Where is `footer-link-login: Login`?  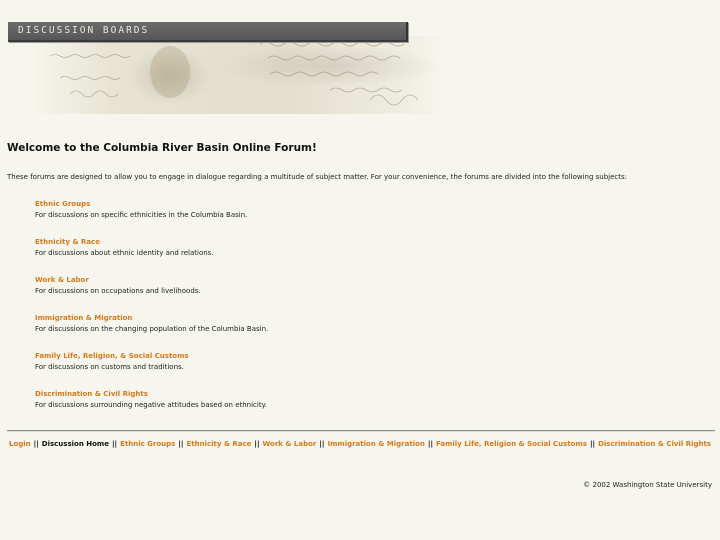
footer-link-login: Login is located at coordinates (20, 444).